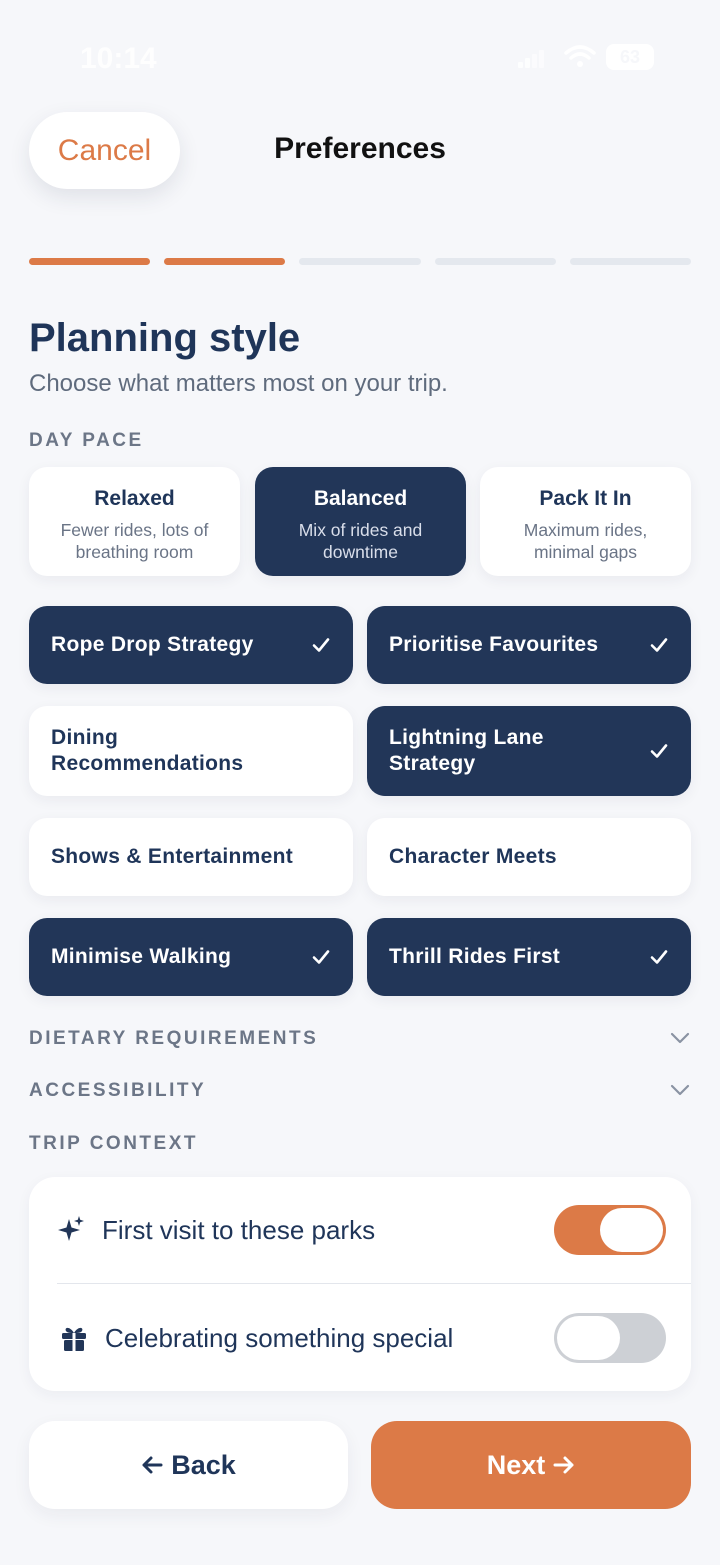 The width and height of the screenshot is (720, 1565). I want to click on pace-description: Maximum rides, minimal gaps, so click(585, 541).